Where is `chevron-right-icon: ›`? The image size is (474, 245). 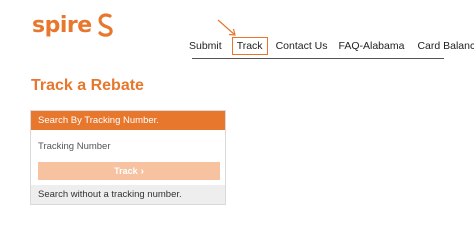
chevron-right-icon: › is located at coordinates (142, 171).